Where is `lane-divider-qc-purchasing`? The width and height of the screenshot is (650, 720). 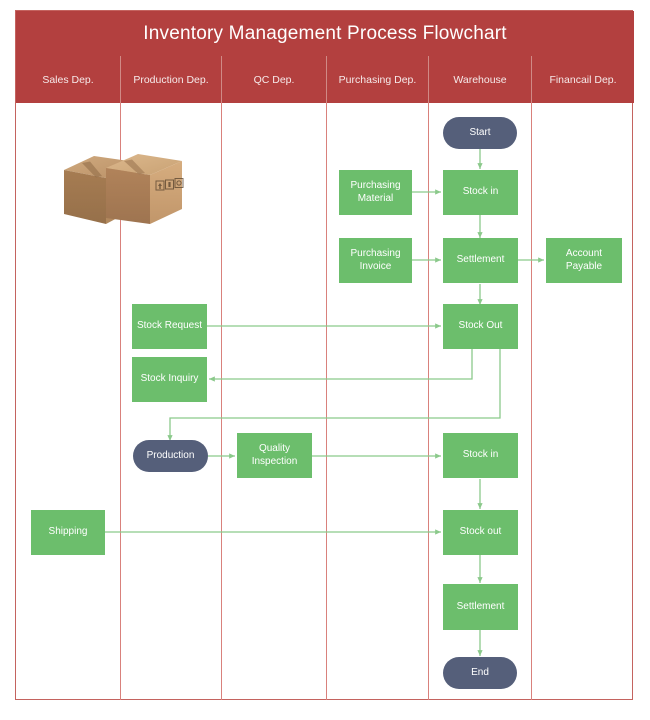 lane-divider-qc-purchasing is located at coordinates (326, 401).